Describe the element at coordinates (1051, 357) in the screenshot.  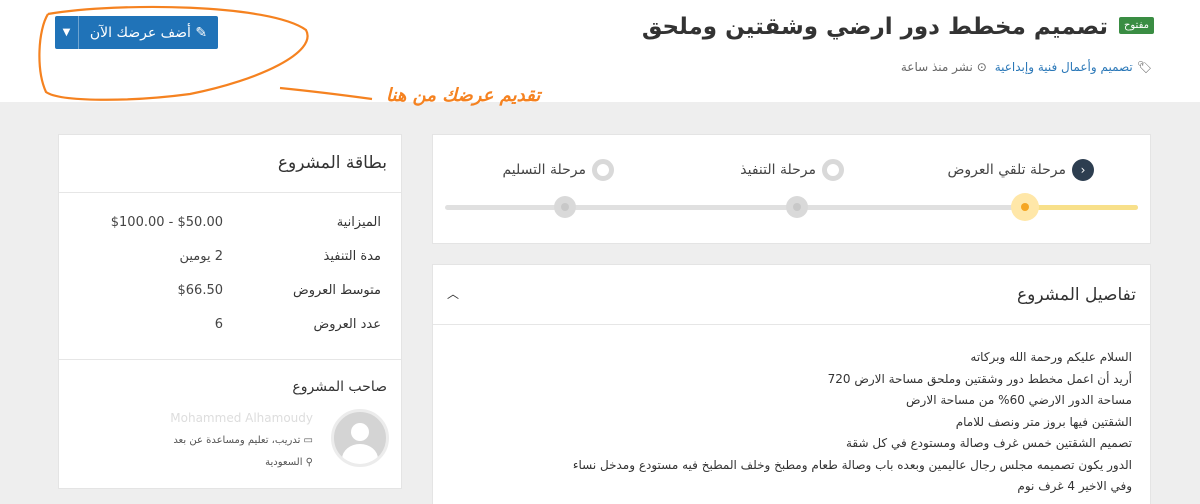
I see `description-line: السلام عليكم ورحمة الله وبركاته` at that location.